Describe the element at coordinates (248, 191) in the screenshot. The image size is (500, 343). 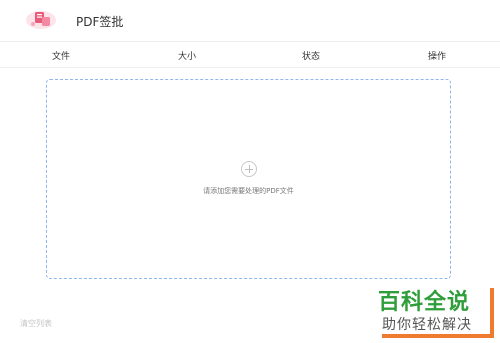
I see `dropzone-hint: 请添加您需要处理的PDF文件` at that location.